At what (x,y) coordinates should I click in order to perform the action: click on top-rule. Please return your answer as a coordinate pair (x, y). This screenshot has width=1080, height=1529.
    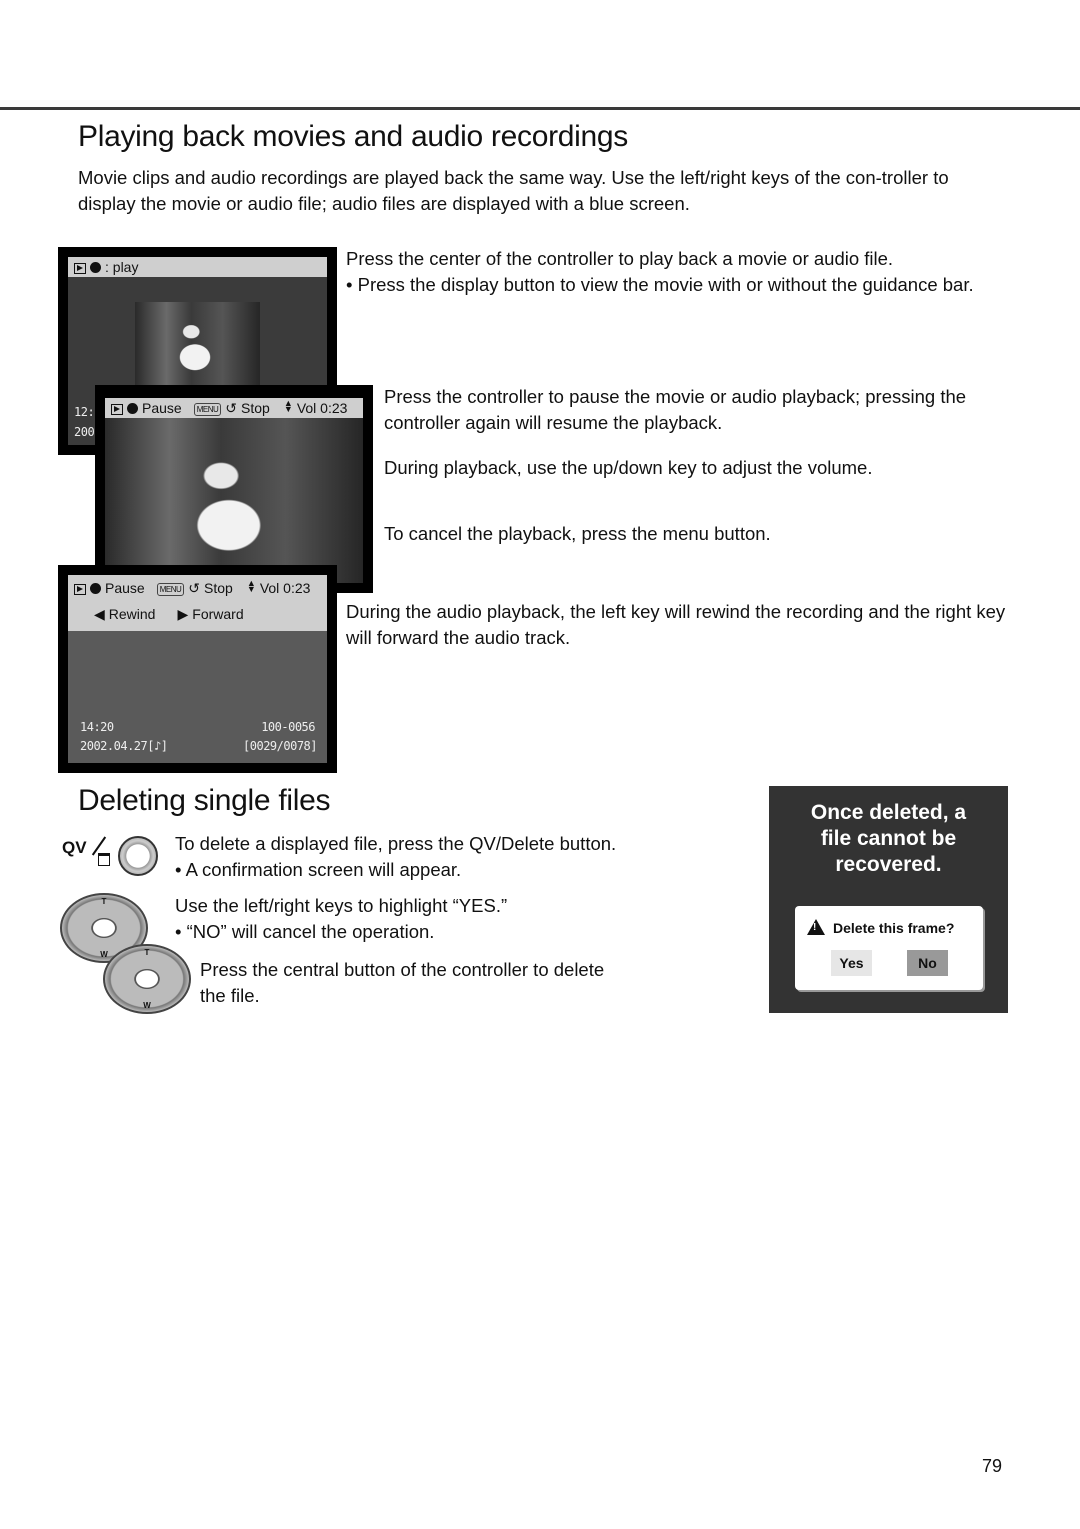
    Looking at the image, I should click on (540, 108).